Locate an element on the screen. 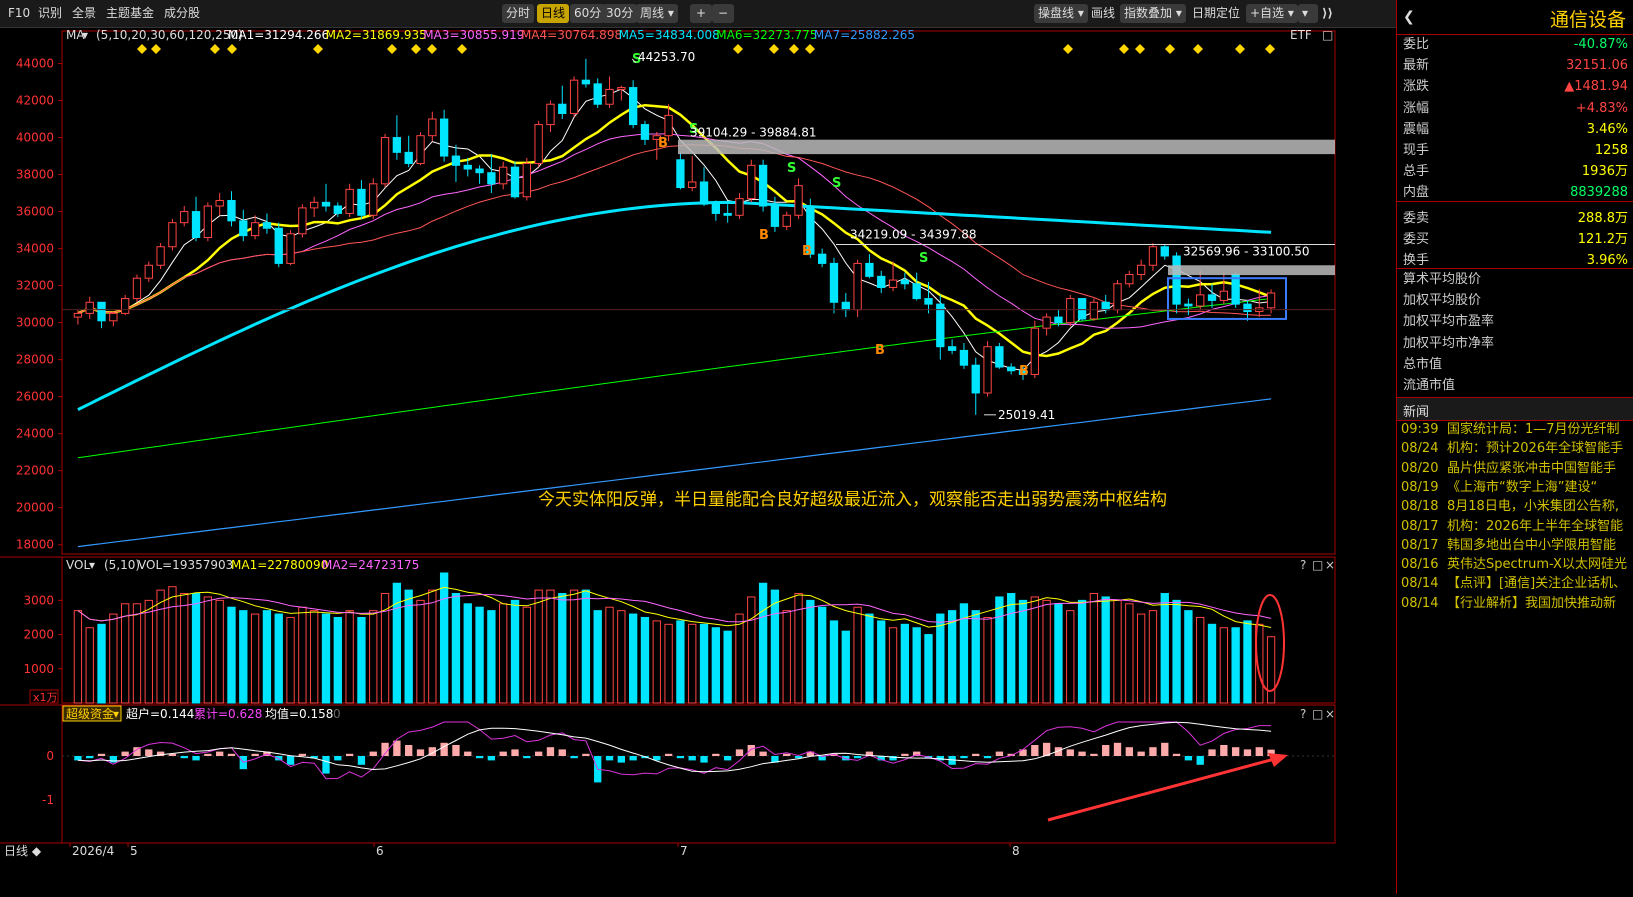 The width and height of the screenshot is (1633, 897). news-item: 08/16 英伟达Spectrum-X以太网硅光 is located at coordinates (1515, 565).